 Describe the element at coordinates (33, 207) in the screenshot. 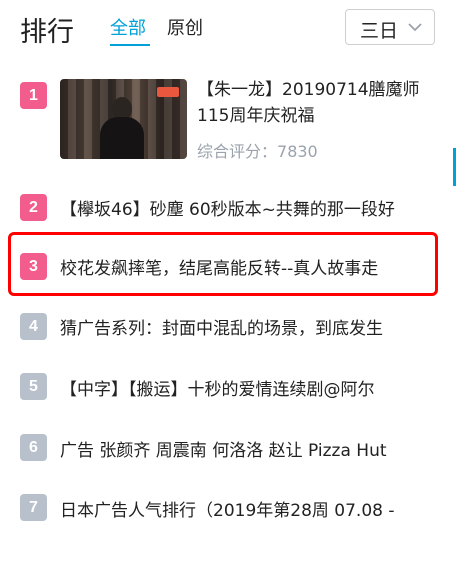

I see `rank-badge: 2` at that location.